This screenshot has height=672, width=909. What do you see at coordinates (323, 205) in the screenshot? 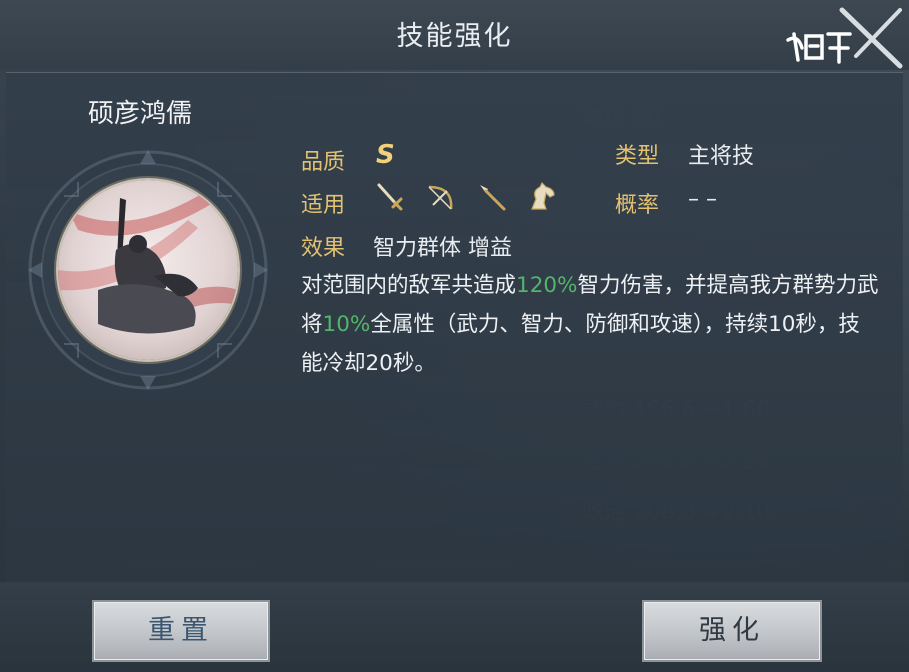
I see `usage-label: 适用` at bounding box center [323, 205].